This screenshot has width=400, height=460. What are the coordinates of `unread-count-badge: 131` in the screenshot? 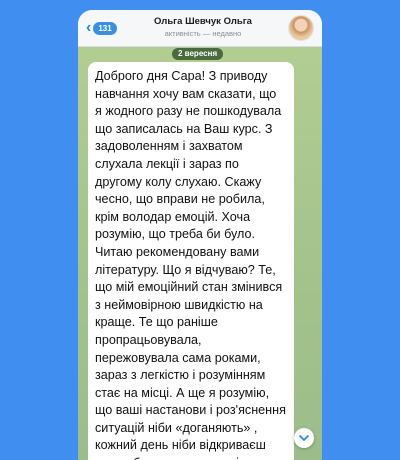 It's located at (105, 28).